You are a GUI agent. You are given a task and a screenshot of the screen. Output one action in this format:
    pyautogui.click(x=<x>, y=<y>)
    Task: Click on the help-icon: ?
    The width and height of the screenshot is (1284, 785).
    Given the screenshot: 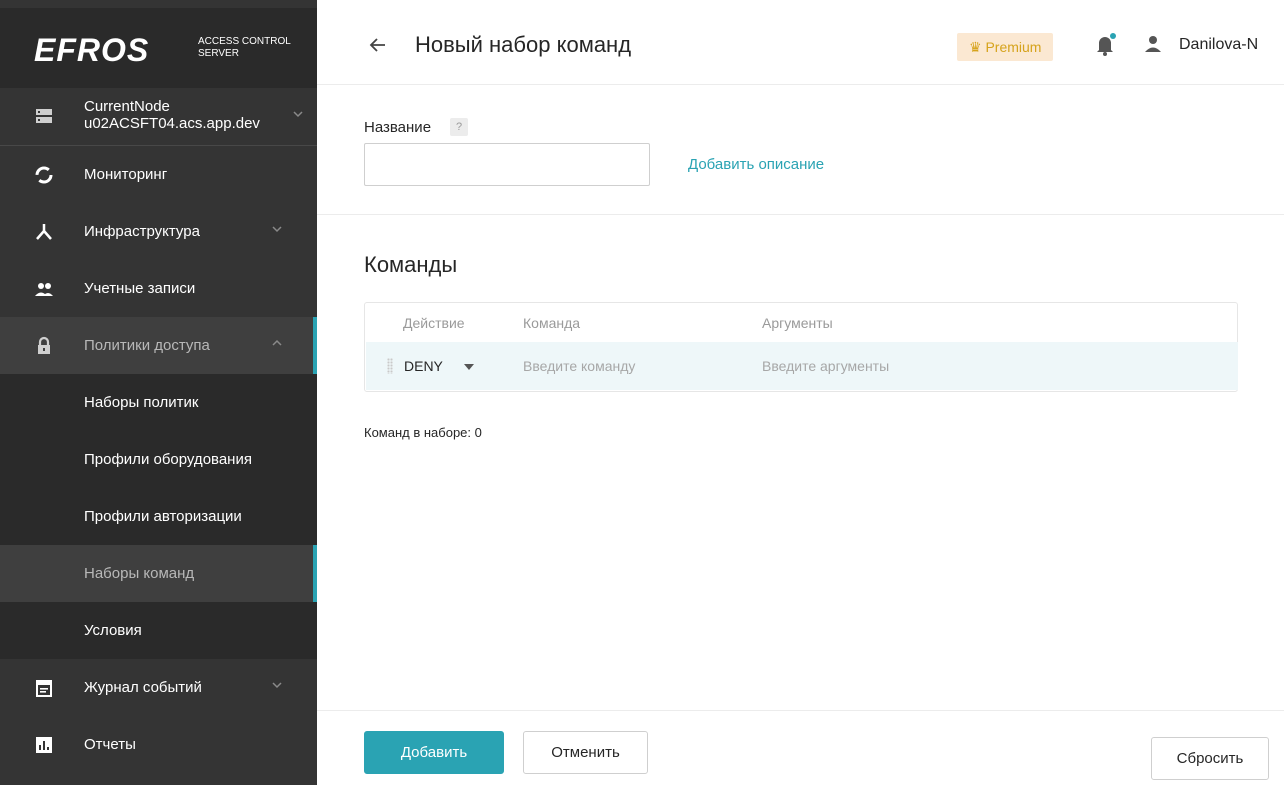 What is the action you would take?
    pyautogui.click(x=459, y=127)
    